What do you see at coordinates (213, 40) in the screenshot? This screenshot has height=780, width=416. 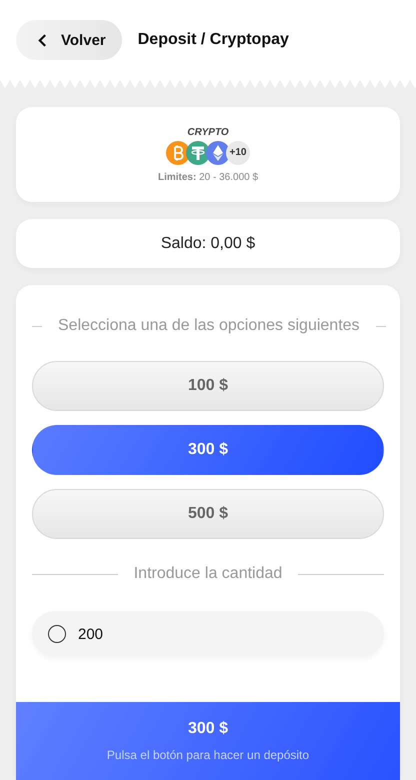 I see `page-title: Deposit / Cryptopay` at bounding box center [213, 40].